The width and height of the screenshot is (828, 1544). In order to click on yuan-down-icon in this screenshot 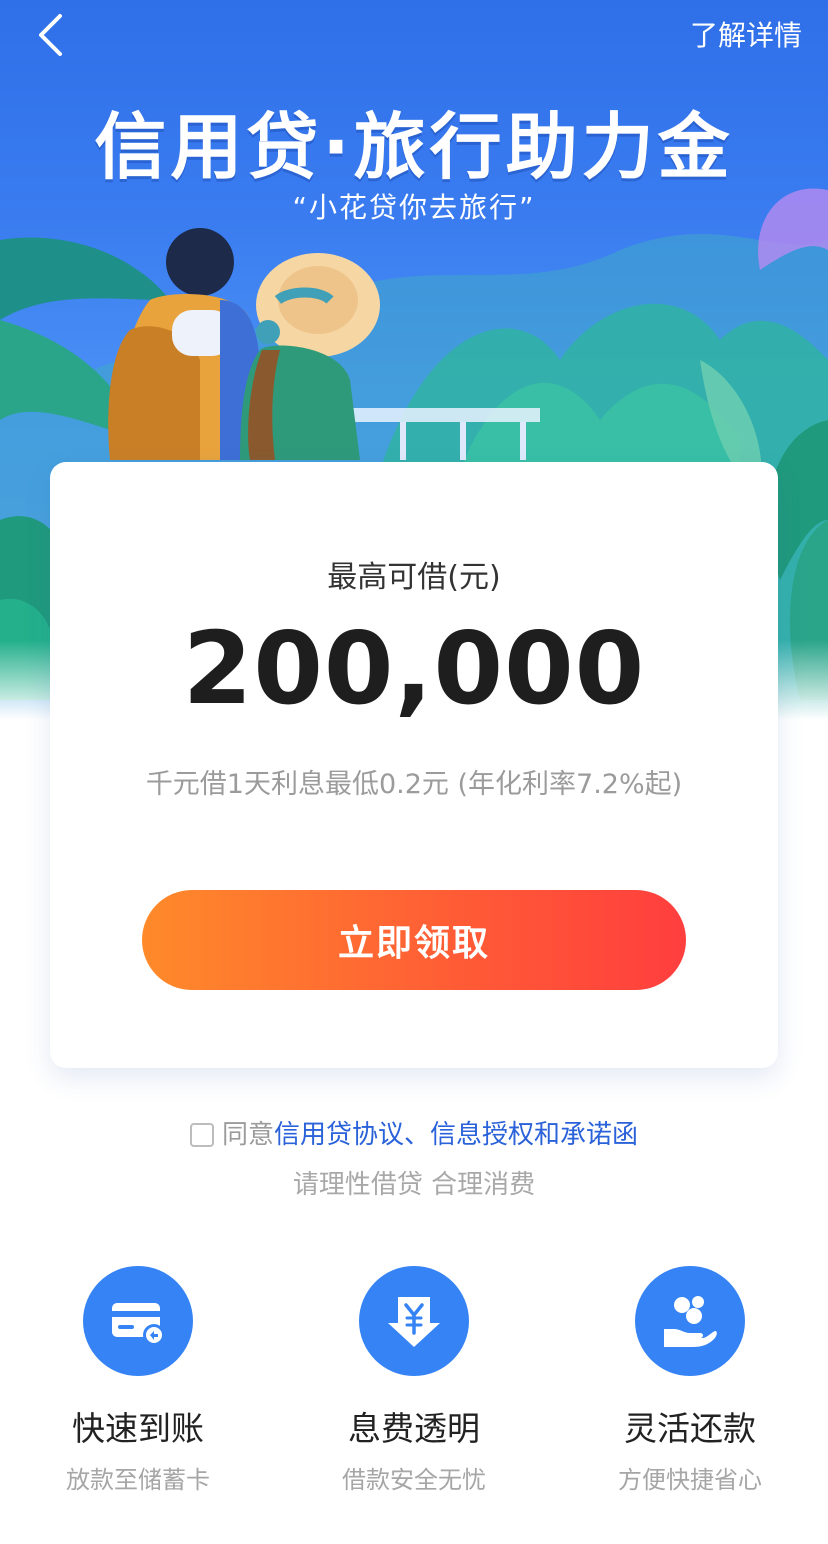, I will do `click(414, 1321)`.